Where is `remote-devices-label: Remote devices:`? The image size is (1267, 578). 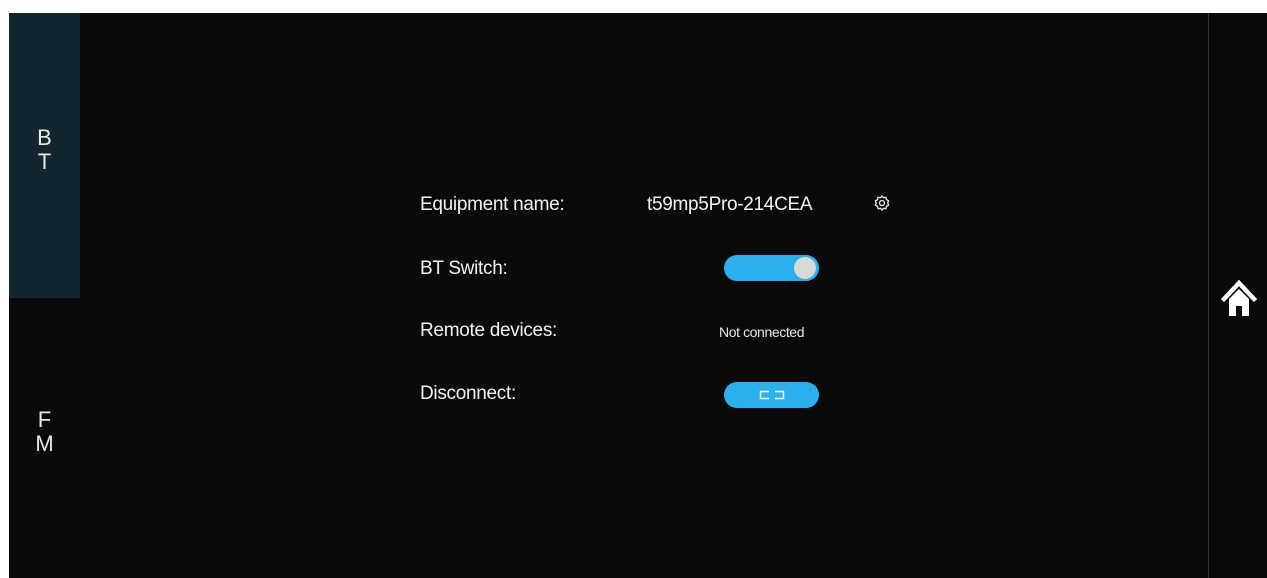 remote-devices-label: Remote devices: is located at coordinates (489, 330).